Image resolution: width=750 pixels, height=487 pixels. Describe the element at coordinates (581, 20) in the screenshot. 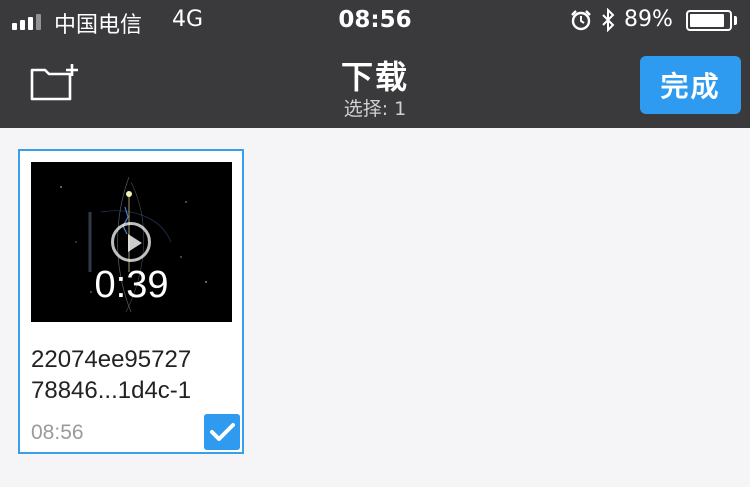

I see `alarm-icon` at that location.